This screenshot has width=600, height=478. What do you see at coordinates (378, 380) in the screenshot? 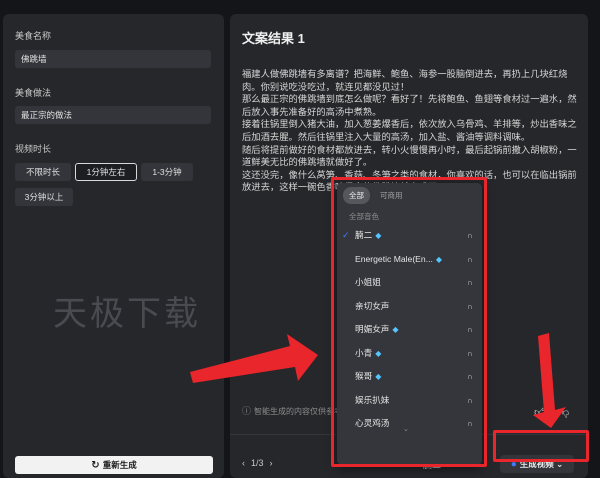
I see `annotation-arrows` at bounding box center [378, 380].